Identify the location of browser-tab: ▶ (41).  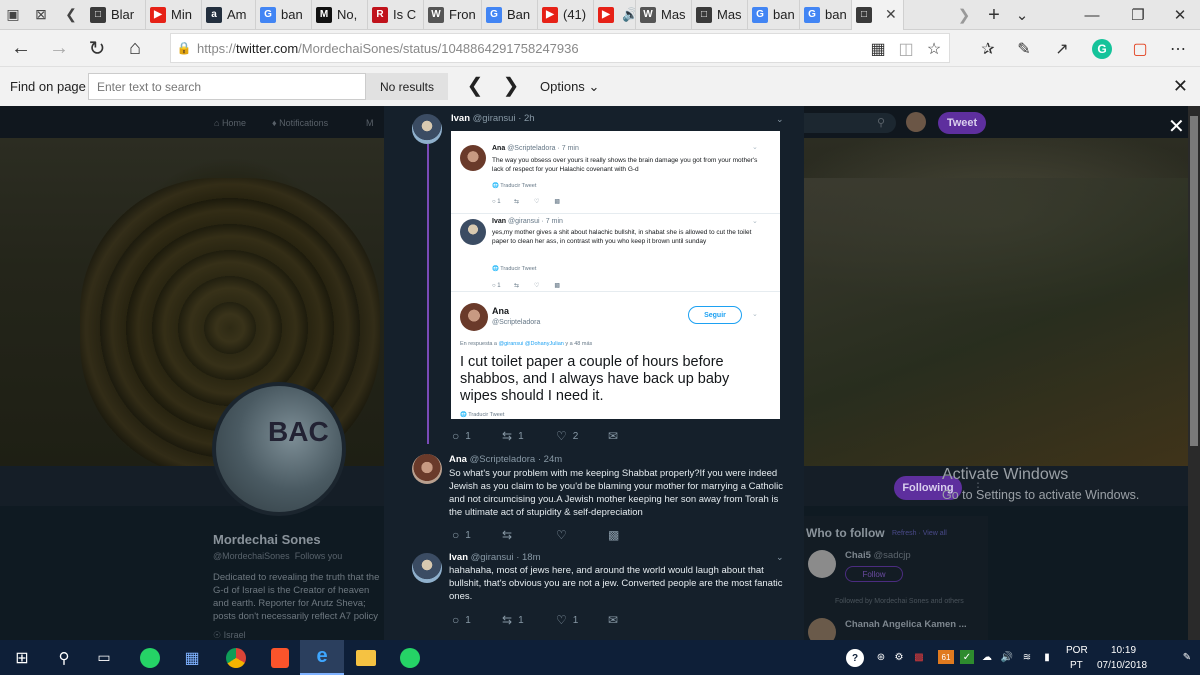
(566, 15).